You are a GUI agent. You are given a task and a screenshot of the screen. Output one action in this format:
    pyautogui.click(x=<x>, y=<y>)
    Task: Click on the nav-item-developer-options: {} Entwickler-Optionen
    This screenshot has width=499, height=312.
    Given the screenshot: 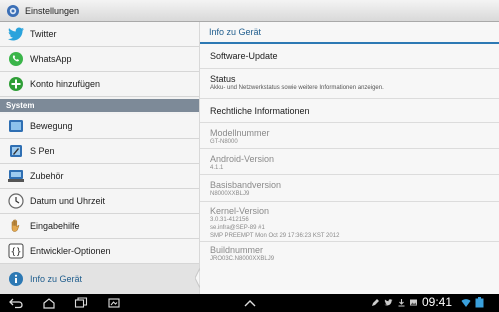 What is the action you would take?
    pyautogui.click(x=99, y=251)
    